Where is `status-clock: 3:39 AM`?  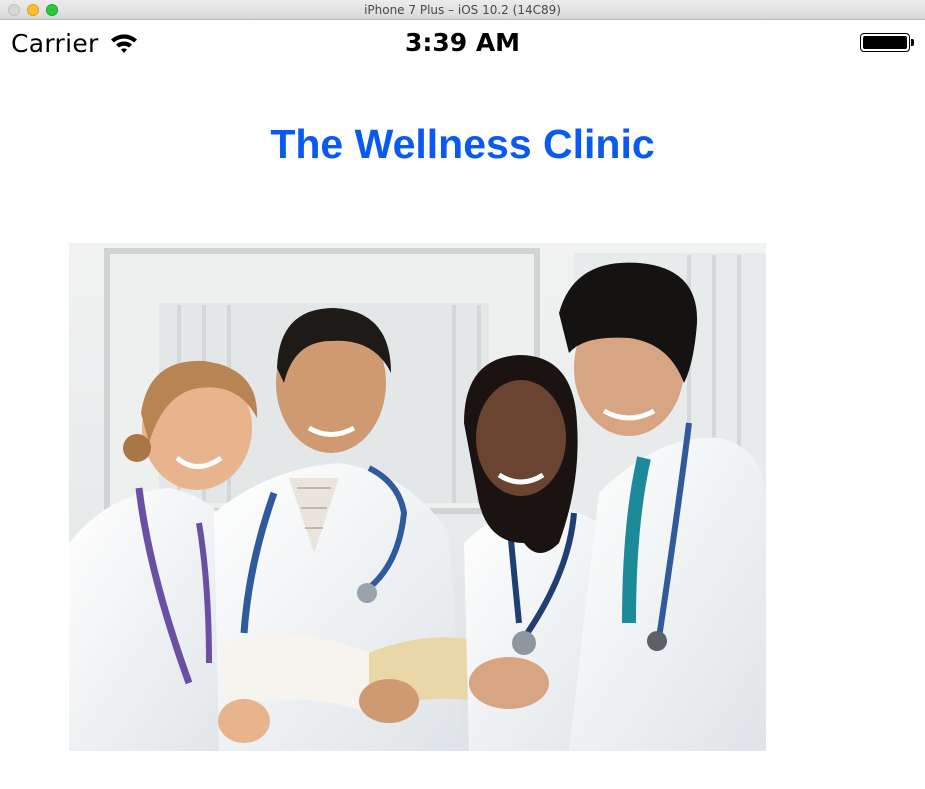
status-clock: 3:39 AM is located at coordinates (462, 42).